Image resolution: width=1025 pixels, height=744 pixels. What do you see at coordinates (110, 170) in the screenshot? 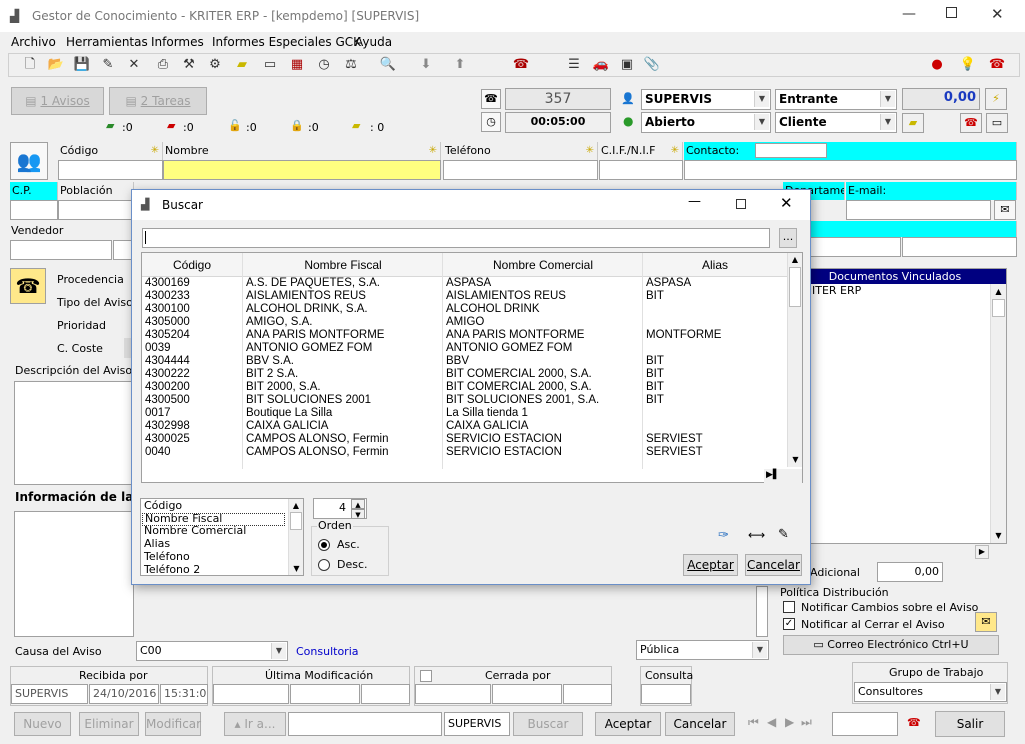
I see `codigo-input` at bounding box center [110, 170].